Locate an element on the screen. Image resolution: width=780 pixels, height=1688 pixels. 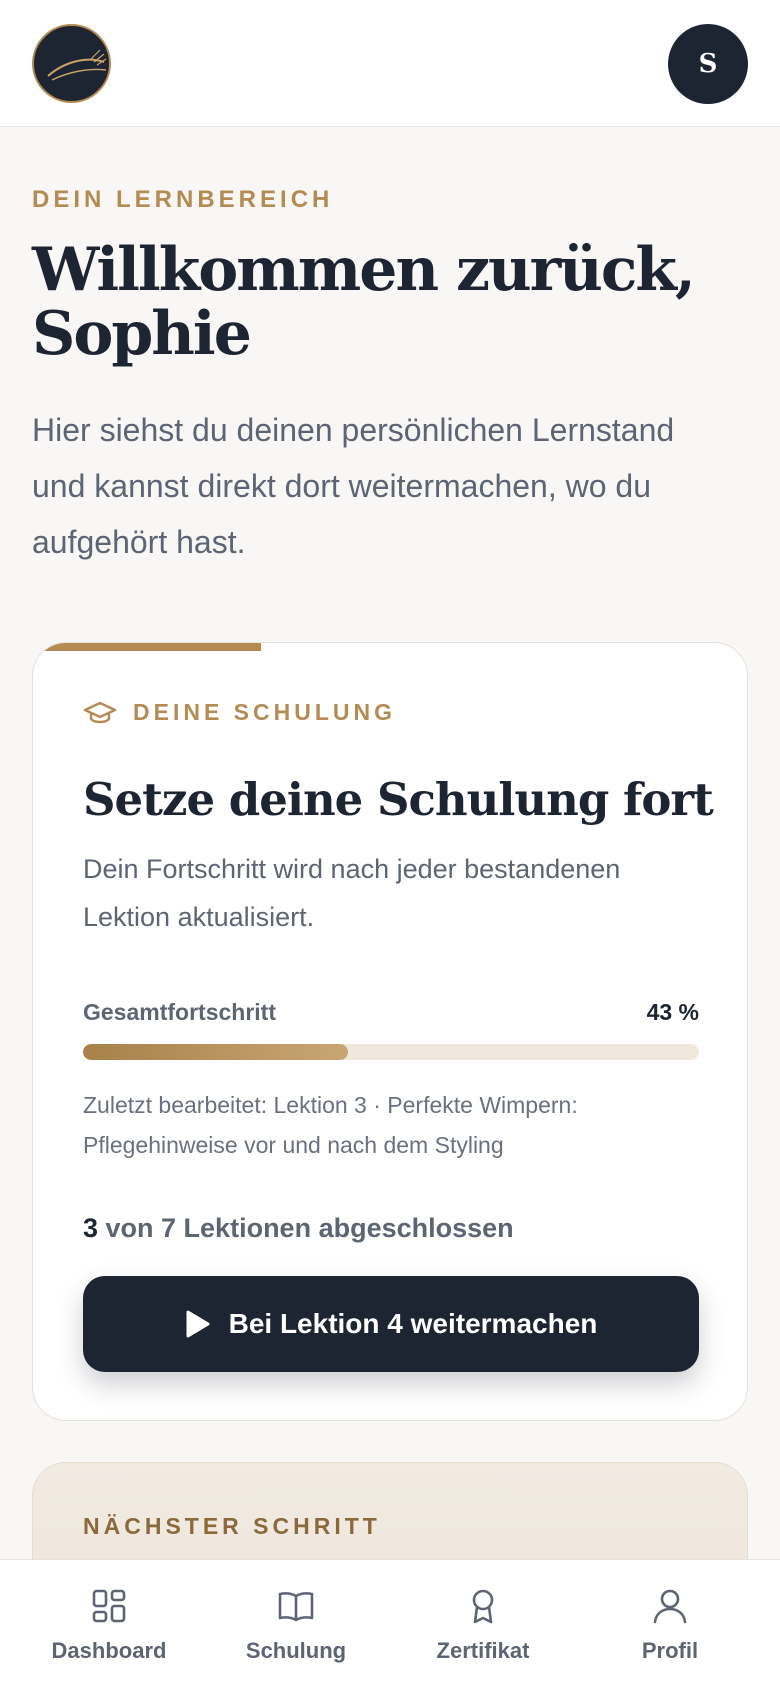
card-accent-bar is located at coordinates (153, 647).